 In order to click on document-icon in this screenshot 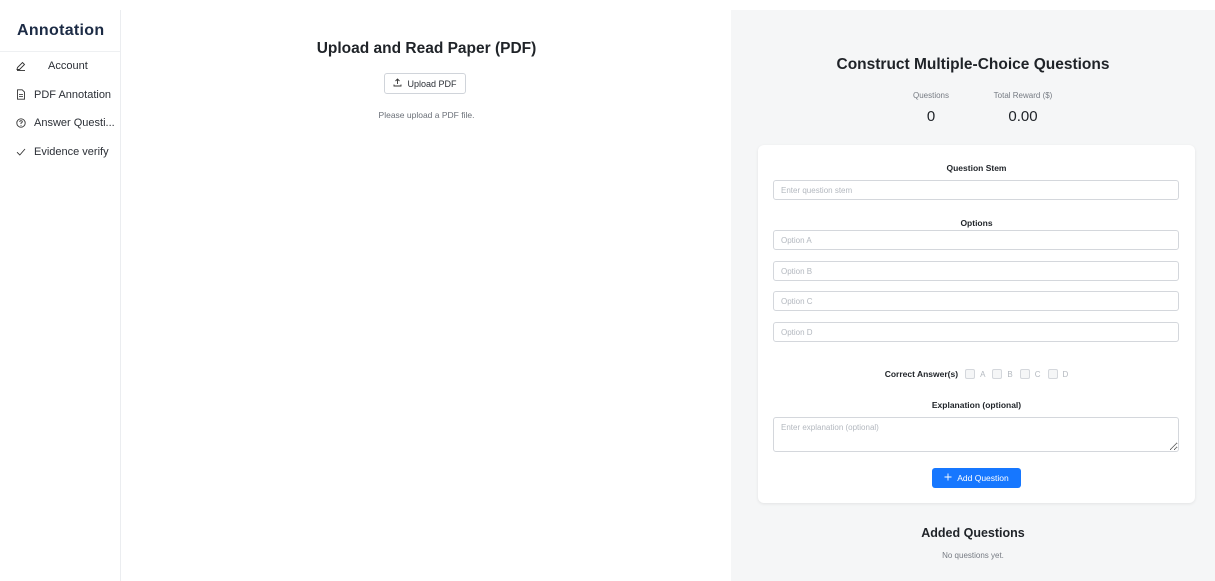, I will do `click(20, 94)`.